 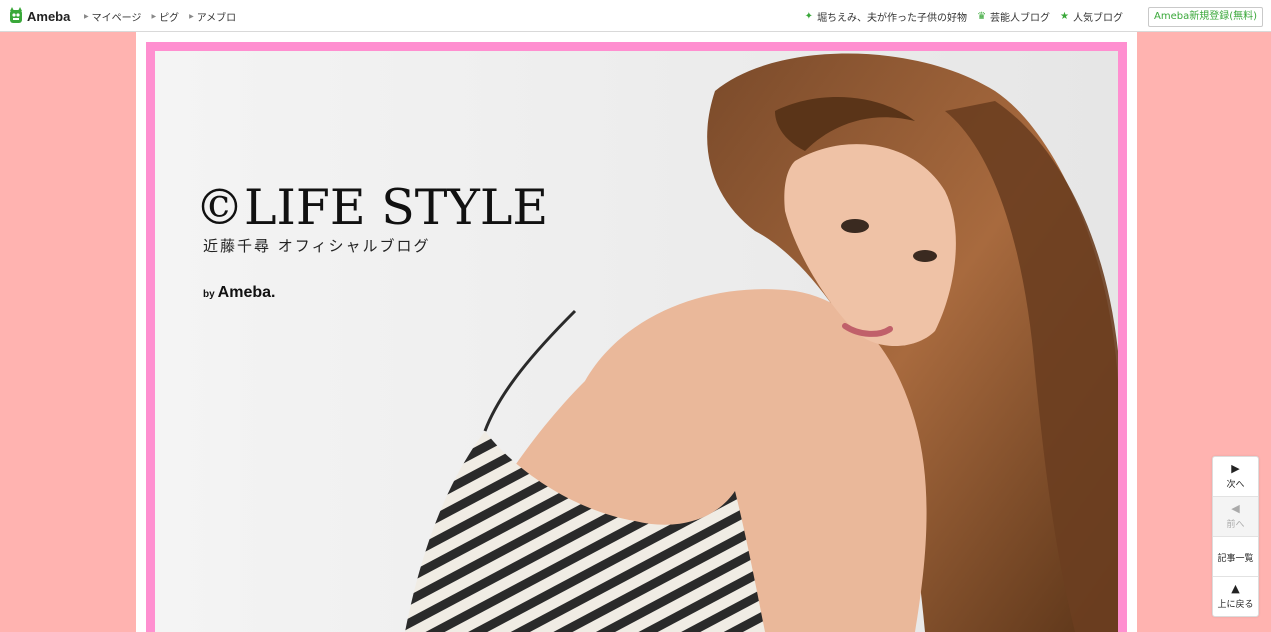 What do you see at coordinates (1235, 588) in the screenshot?
I see `triangle-up-icon: ▲` at bounding box center [1235, 588].